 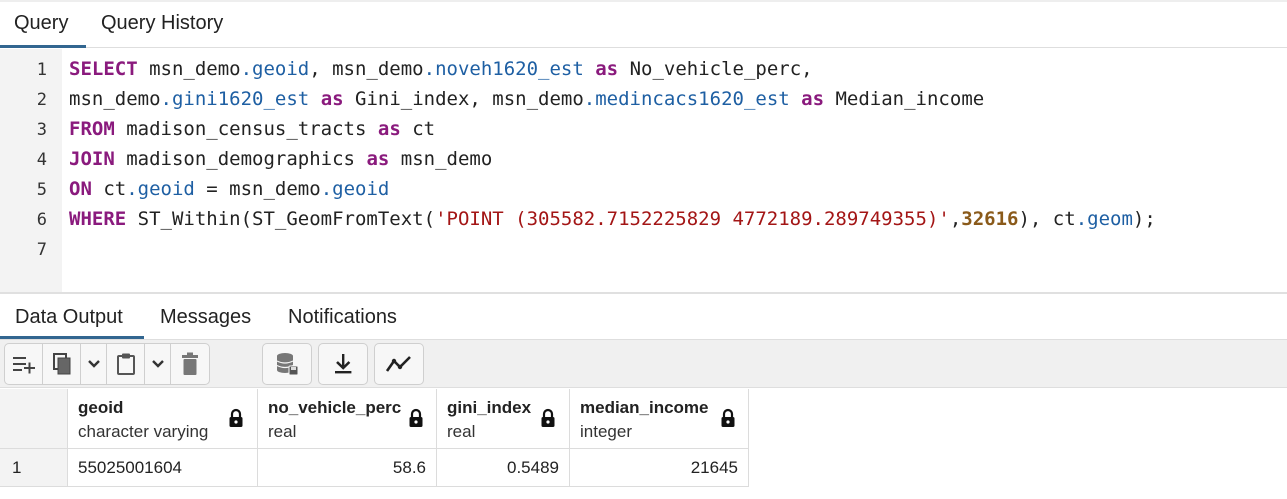 I want to click on graph-visualiser-button, so click(x=399, y=364).